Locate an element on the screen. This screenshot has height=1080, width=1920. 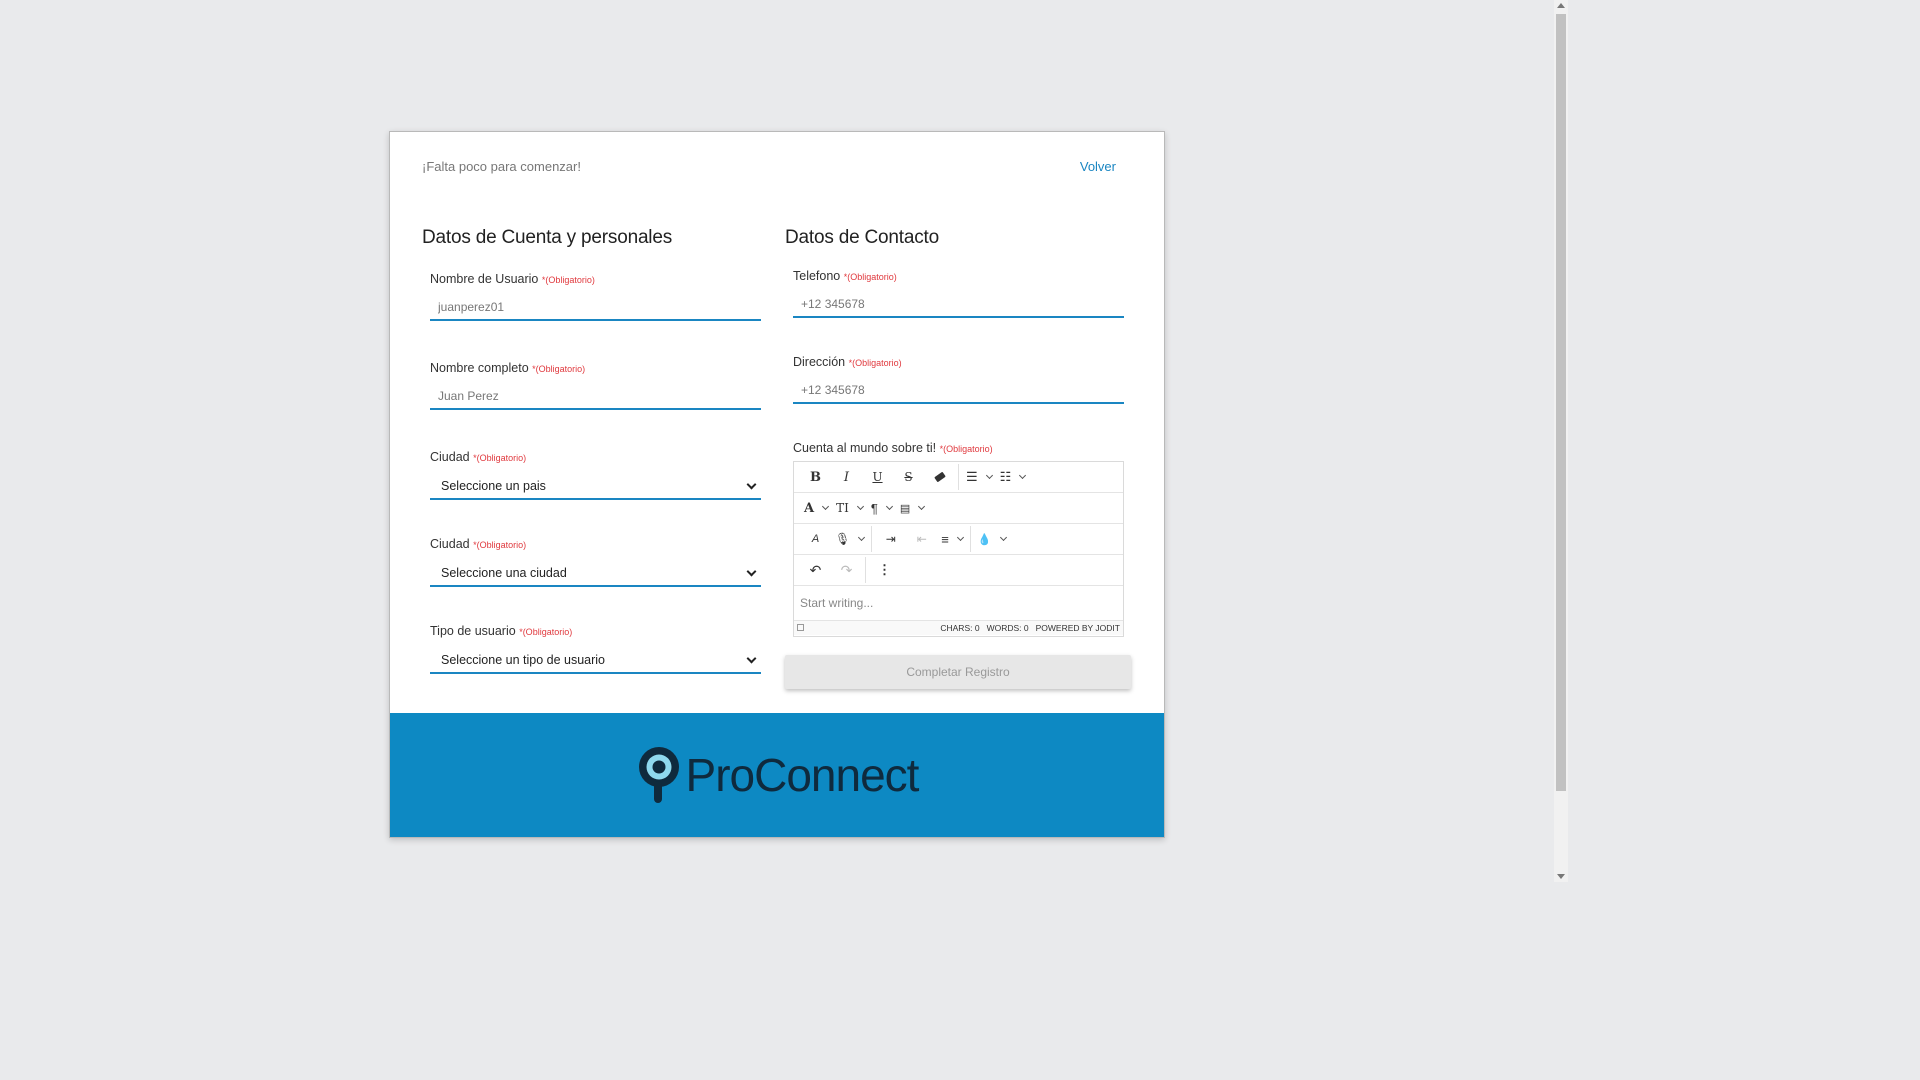
resize-handle-icon is located at coordinates (800, 627).